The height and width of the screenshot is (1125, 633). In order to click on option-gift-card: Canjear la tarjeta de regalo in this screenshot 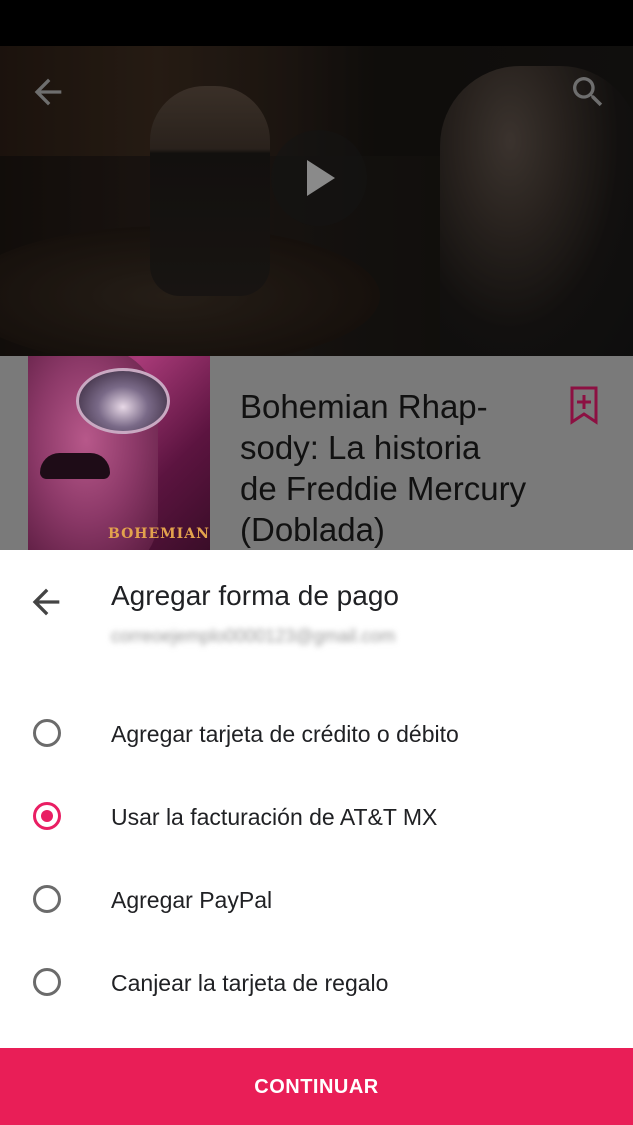, I will do `click(316, 983)`.